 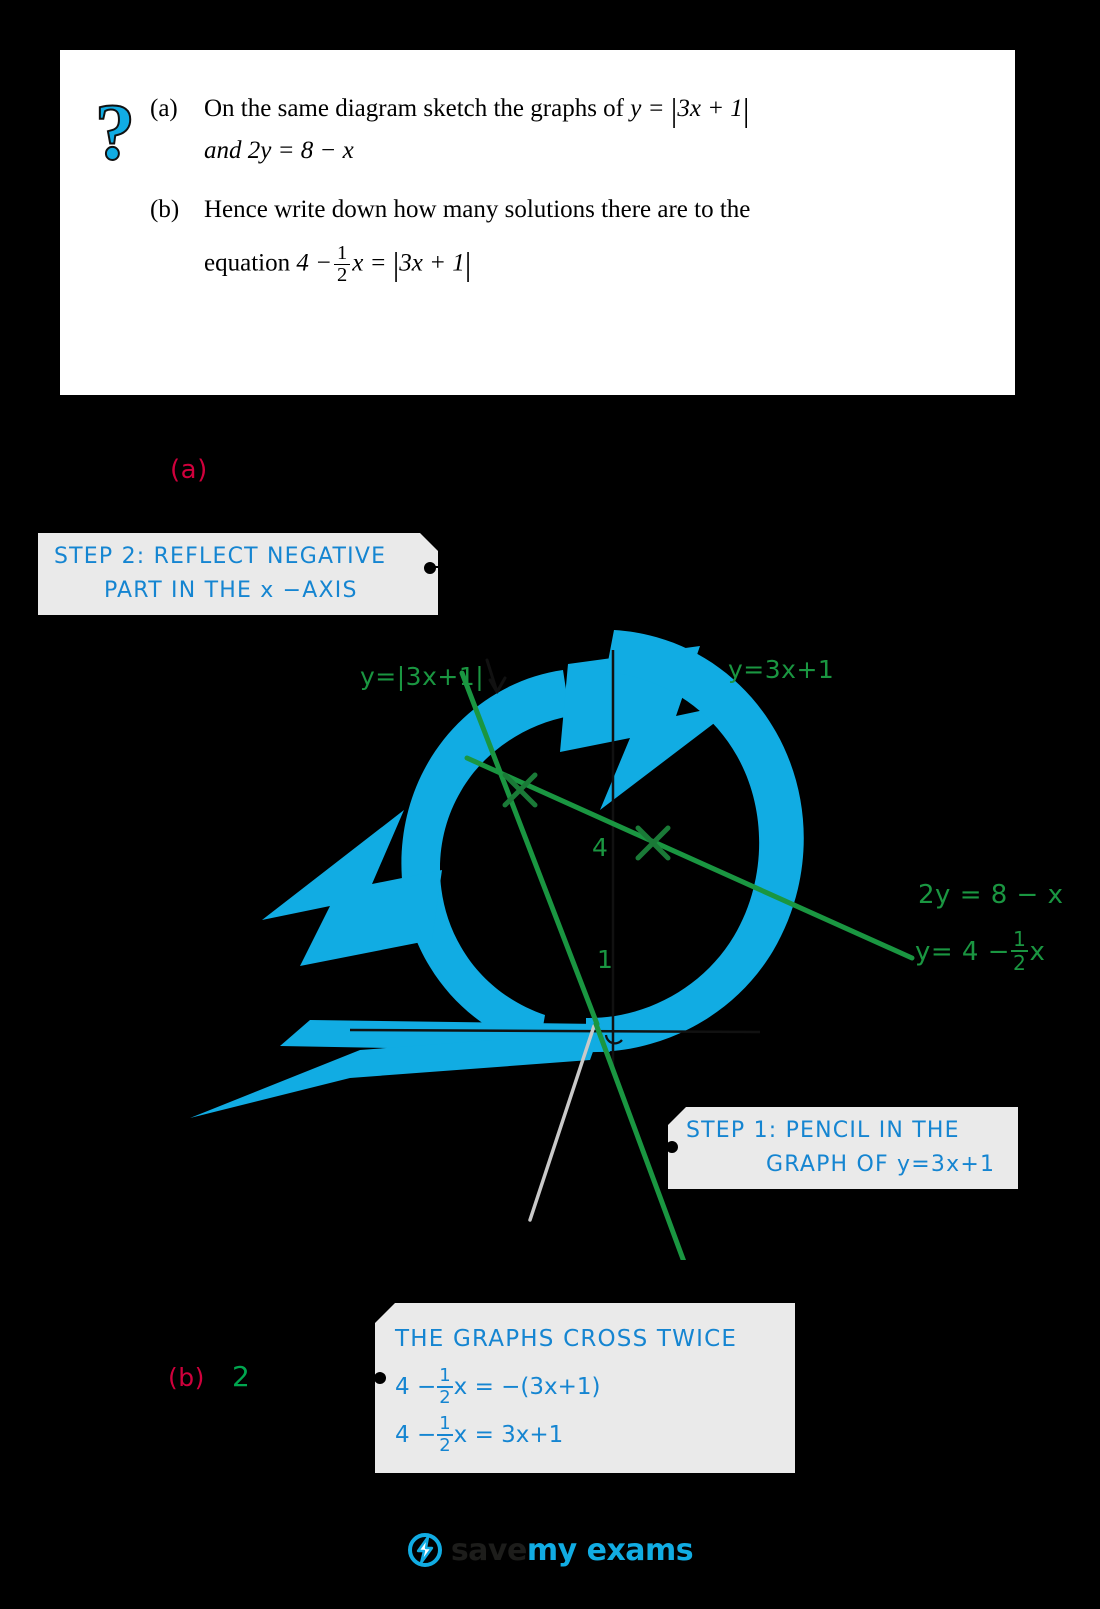 What do you see at coordinates (231, 590) in the screenshot?
I see `callout-step-2-line-2: PART IN THE x −AXIS` at bounding box center [231, 590].